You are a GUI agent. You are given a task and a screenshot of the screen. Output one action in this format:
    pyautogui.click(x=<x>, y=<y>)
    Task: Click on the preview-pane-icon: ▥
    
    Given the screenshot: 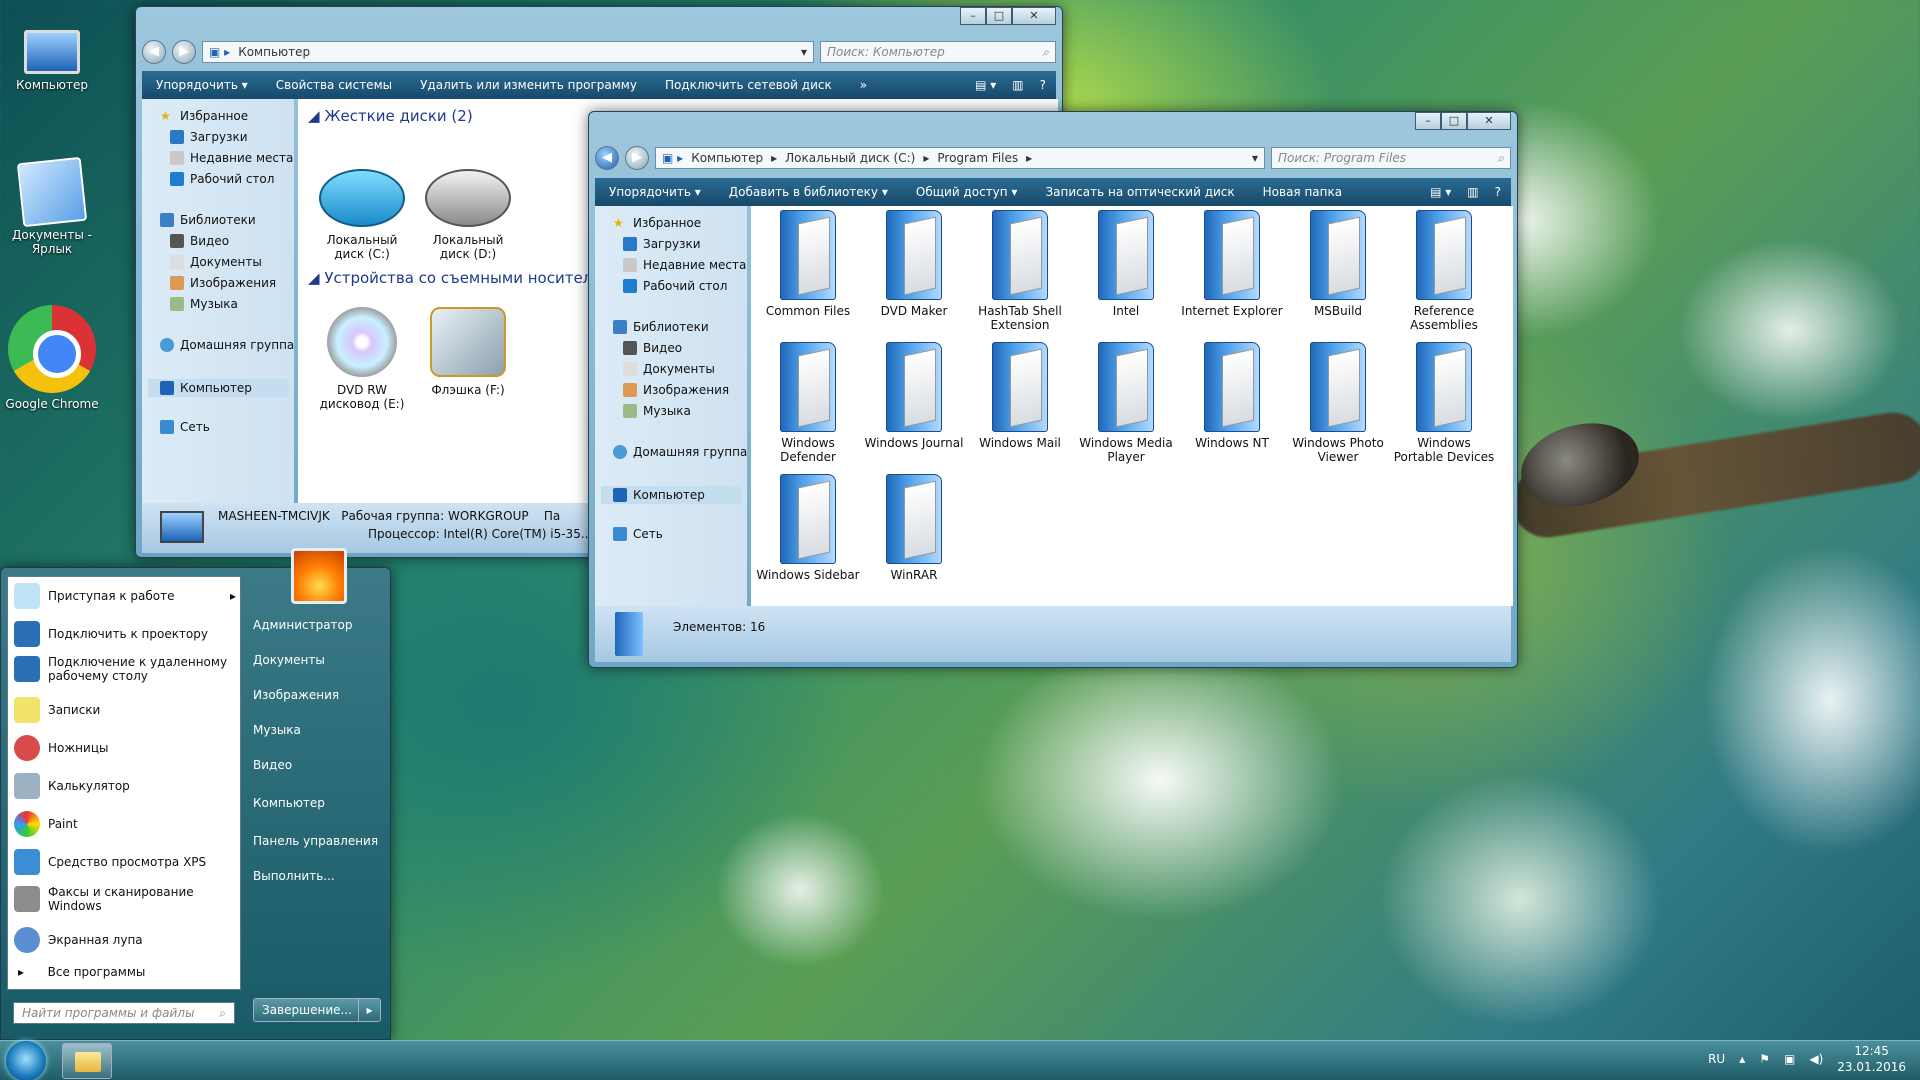 What is the action you would take?
    pyautogui.click(x=1017, y=85)
    